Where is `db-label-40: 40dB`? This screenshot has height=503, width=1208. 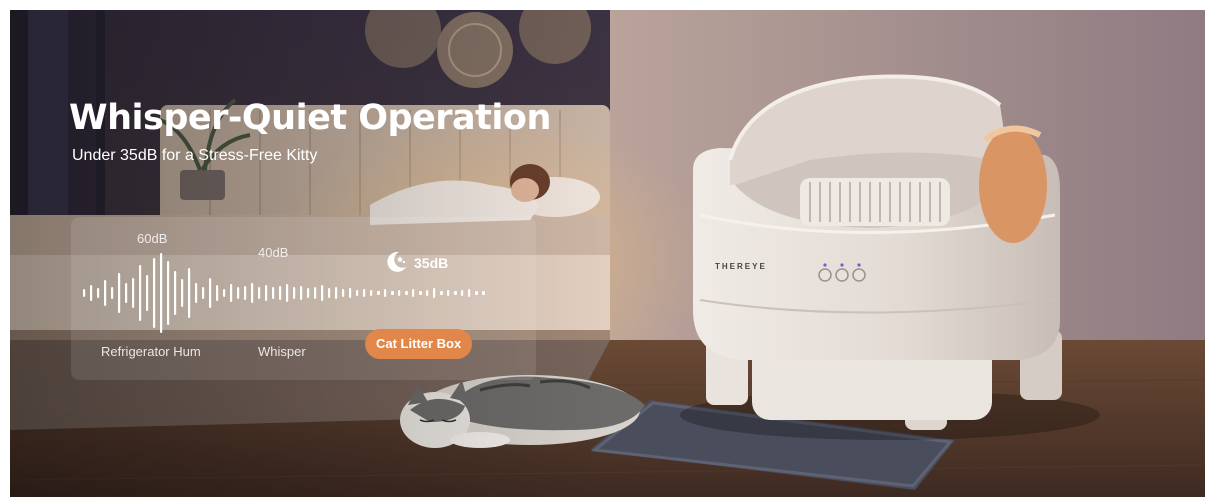
db-label-40: 40dB is located at coordinates (273, 252).